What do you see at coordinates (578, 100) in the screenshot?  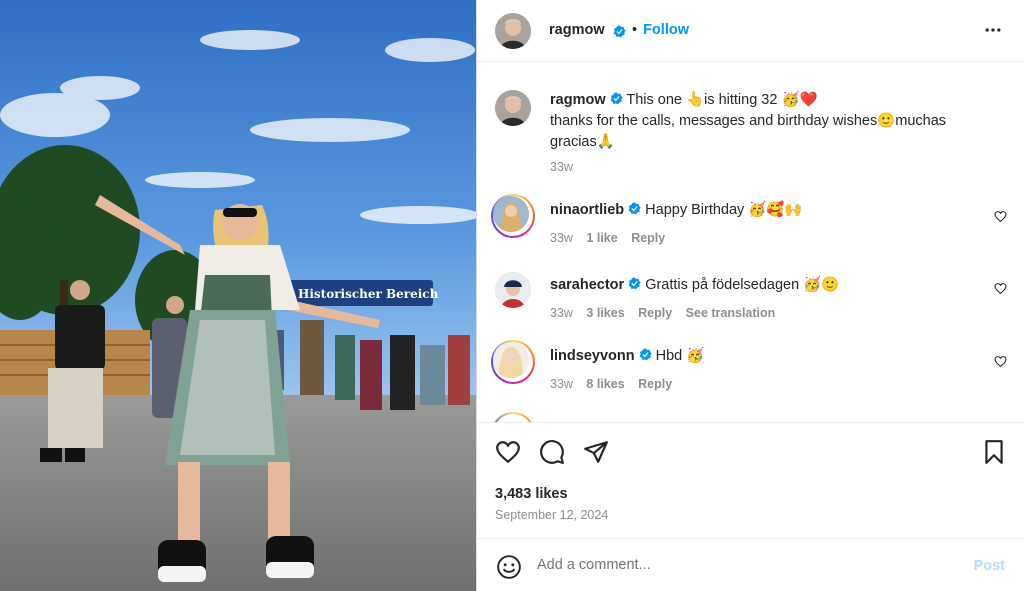 I see `caption-username: ragmow` at bounding box center [578, 100].